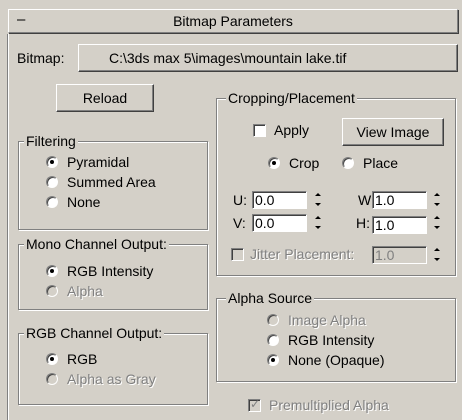  What do you see at coordinates (399, 225) in the screenshot?
I see `h-spinner-field: 1.0` at bounding box center [399, 225].